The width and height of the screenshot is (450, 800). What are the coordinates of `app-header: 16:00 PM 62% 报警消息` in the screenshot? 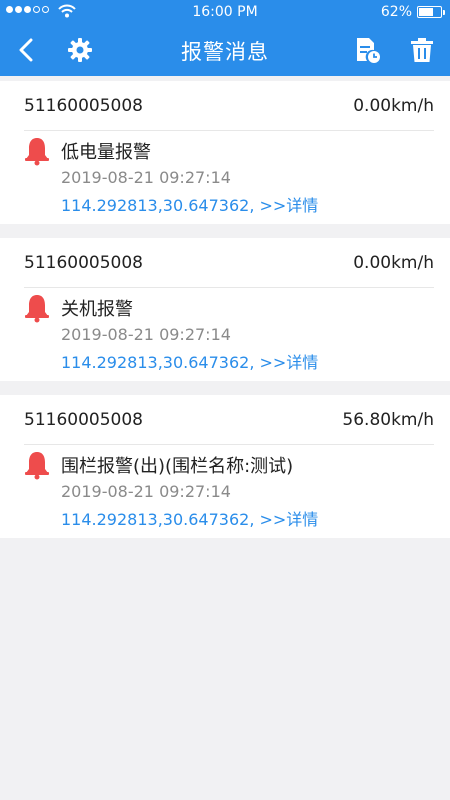 It's located at (225, 38).